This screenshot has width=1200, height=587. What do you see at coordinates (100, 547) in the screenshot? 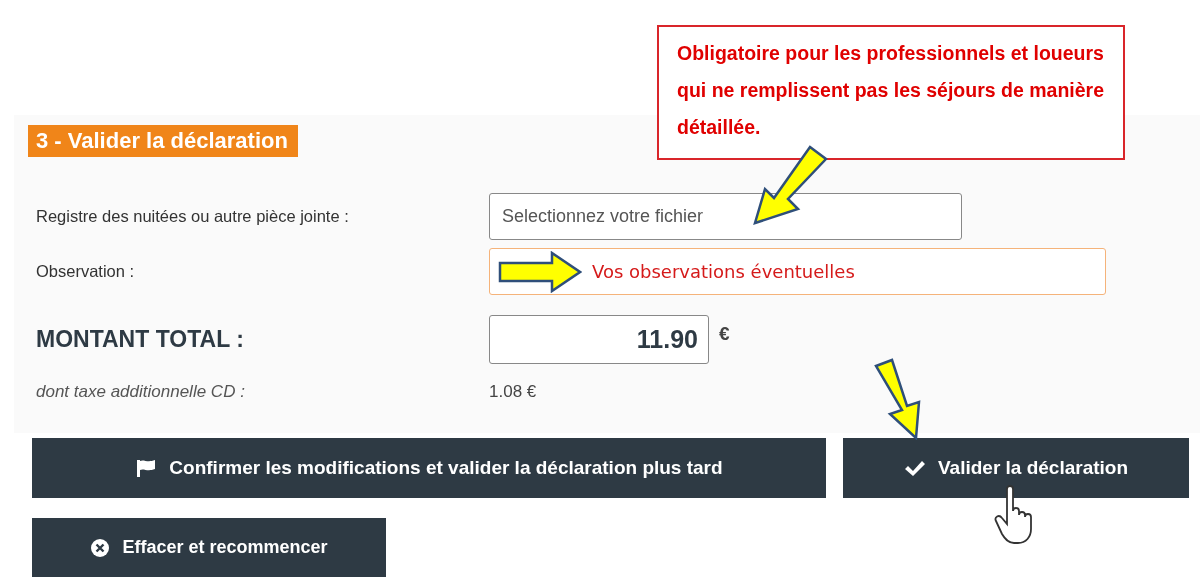
I see `close-icon` at bounding box center [100, 547].